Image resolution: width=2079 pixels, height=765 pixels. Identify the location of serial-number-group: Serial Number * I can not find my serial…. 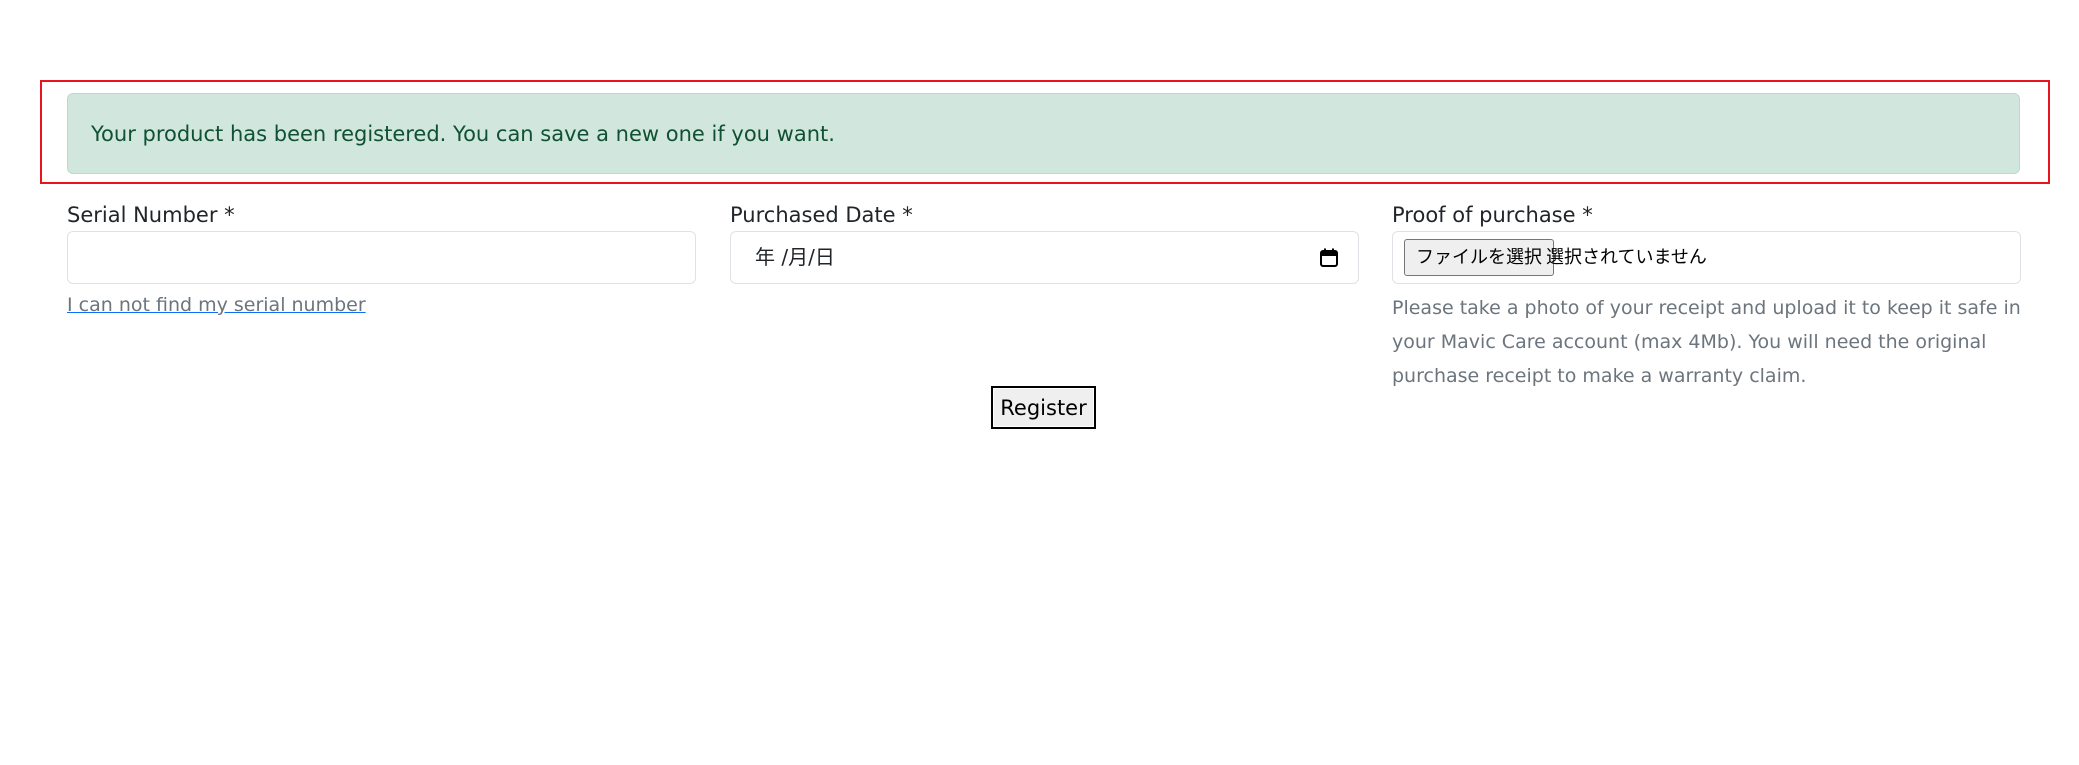
(381, 259).